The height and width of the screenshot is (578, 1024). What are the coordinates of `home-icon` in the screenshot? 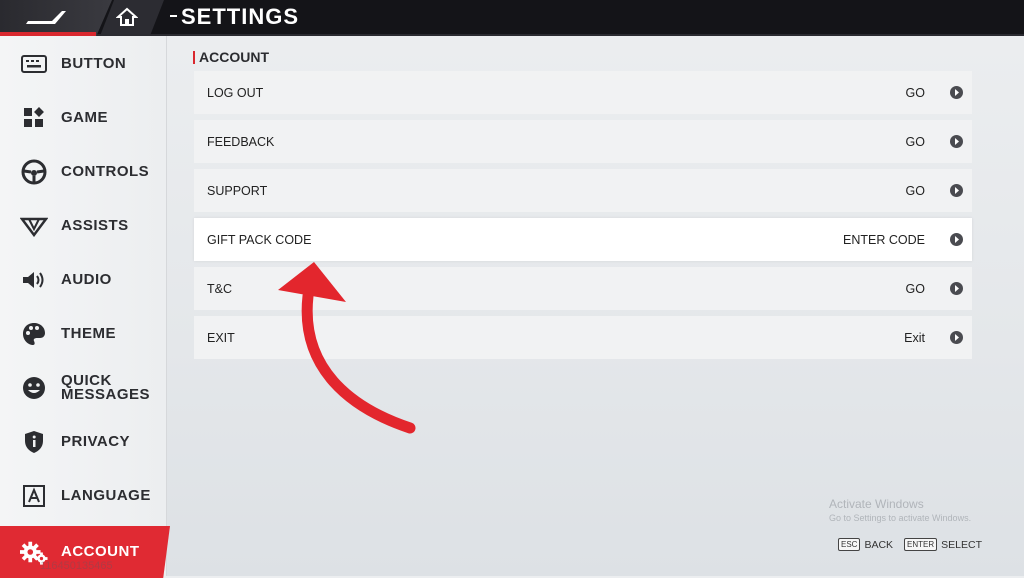 It's located at (127, 17).